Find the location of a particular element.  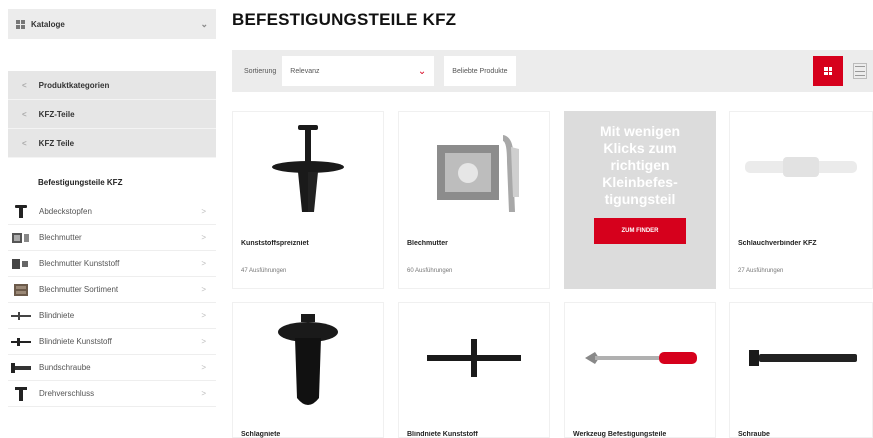

subcategory-item: Blechmutter > is located at coordinates (112, 238).